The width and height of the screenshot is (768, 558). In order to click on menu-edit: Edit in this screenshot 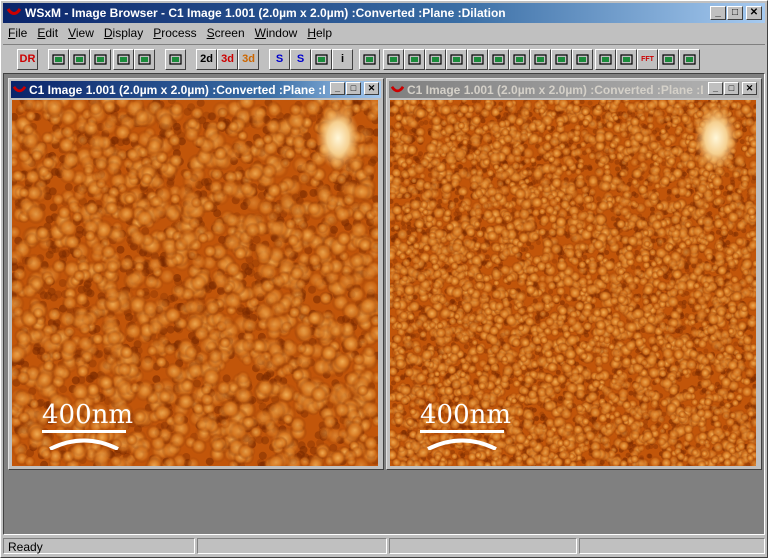, I will do `click(47, 33)`.